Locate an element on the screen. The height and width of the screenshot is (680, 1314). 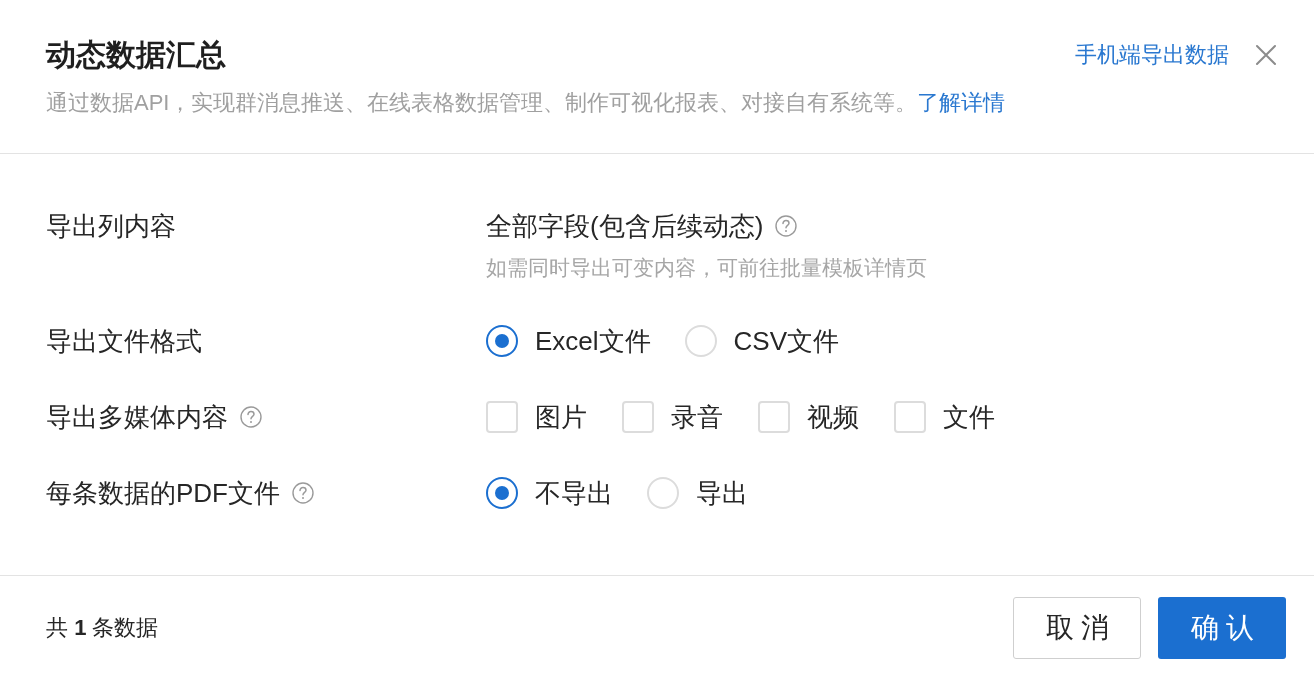
radio-option: 导出 is located at coordinates (697, 493).